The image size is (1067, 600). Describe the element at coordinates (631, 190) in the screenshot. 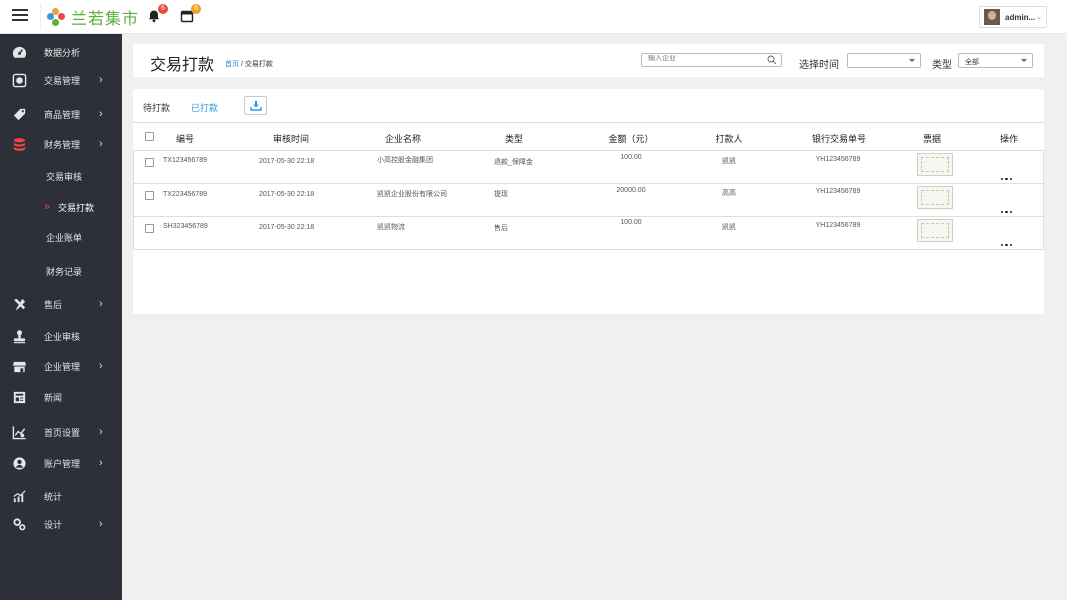

I see `cell-amount: 20000.00` at that location.